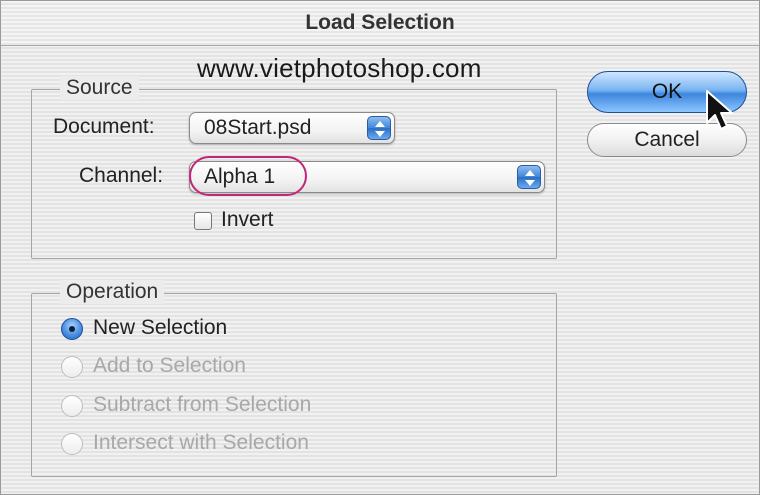  I want to click on source-group-legend: Source, so click(99, 88).